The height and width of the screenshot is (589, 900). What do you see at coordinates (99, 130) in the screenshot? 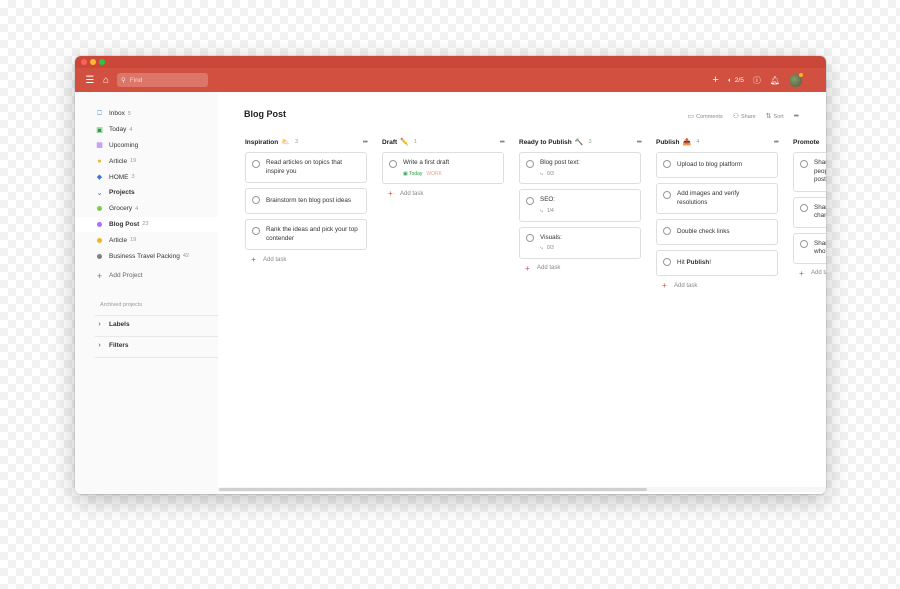
I see `calendar-today-icon: ▣` at bounding box center [99, 130].